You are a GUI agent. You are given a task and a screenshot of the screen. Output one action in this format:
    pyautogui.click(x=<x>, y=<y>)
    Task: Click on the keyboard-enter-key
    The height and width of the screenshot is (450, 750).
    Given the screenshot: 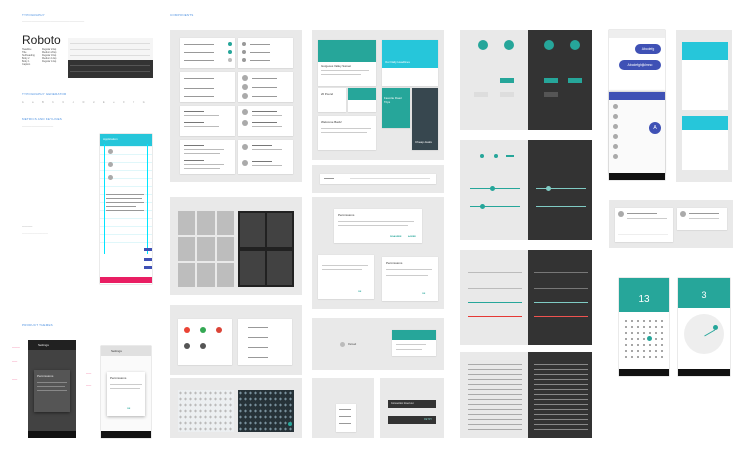 What is the action you would take?
    pyautogui.click(x=290, y=424)
    